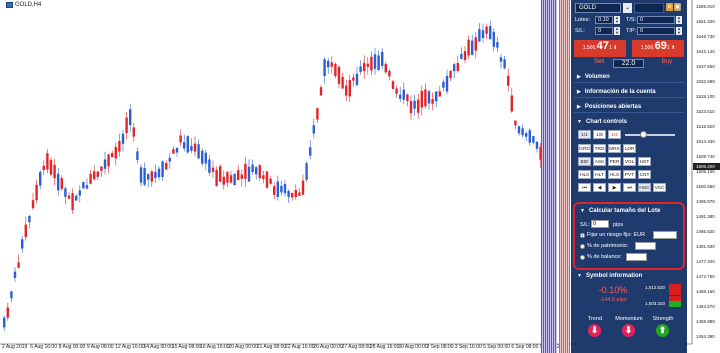 Image resolution: width=720 pixels, height=353 pixels. What do you see at coordinates (614, 161) in the screenshot?
I see `chart-control-button: PER` at bounding box center [614, 161].